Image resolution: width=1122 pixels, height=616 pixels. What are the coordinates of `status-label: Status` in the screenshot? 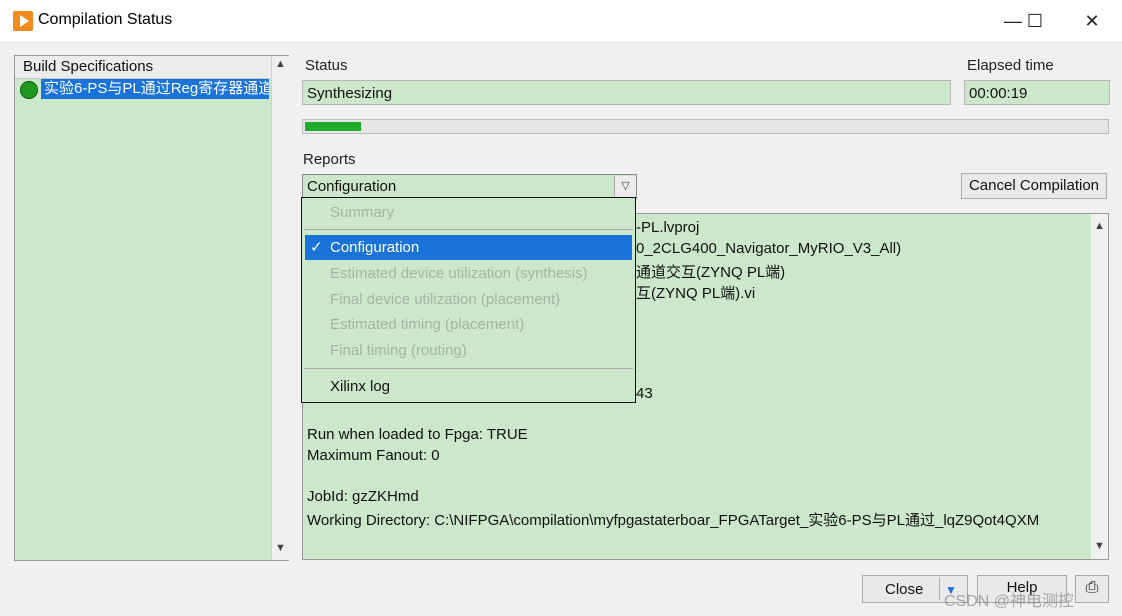 It's located at (326, 65).